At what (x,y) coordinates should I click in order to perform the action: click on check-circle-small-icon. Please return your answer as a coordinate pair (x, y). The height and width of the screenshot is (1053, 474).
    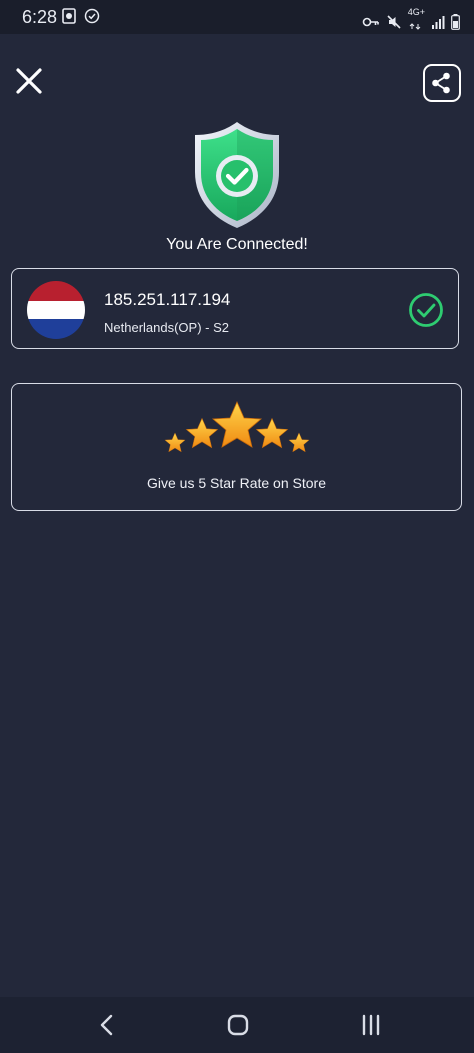
    Looking at the image, I should click on (92, 16).